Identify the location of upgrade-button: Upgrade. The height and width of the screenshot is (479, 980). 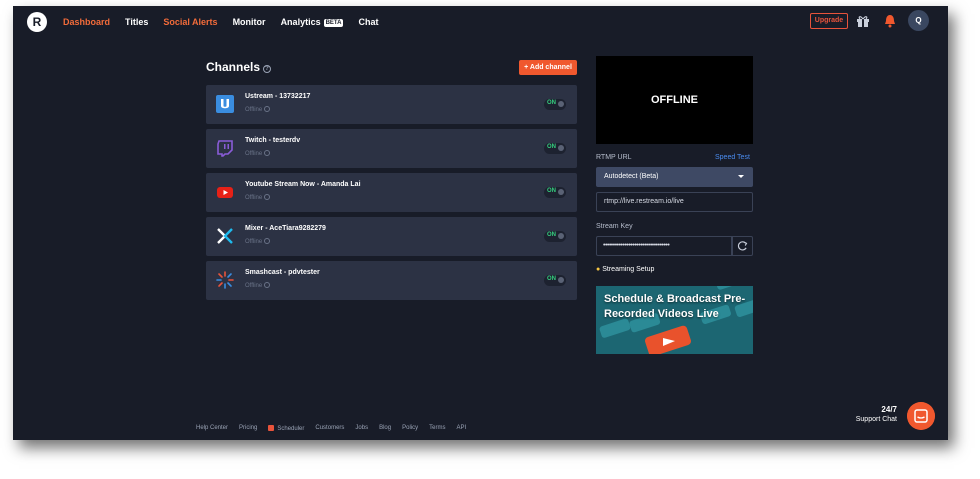
(829, 21).